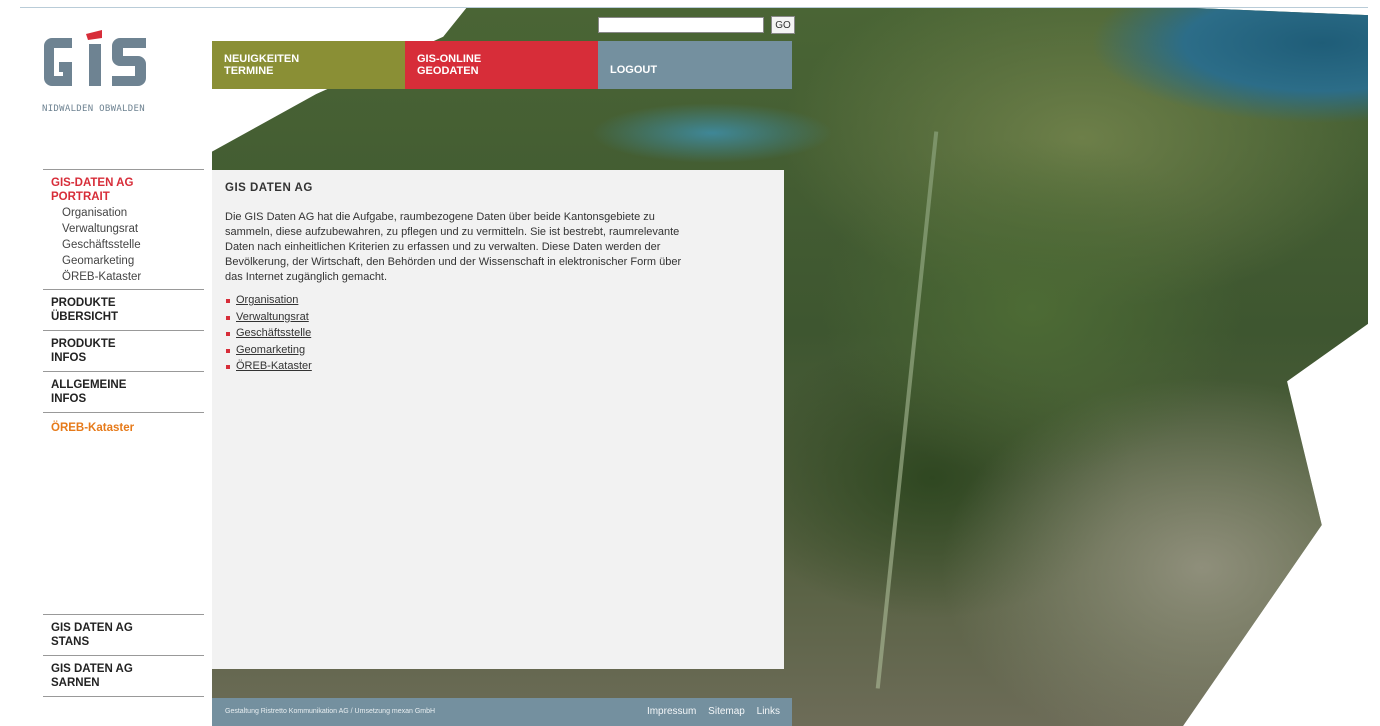 The width and height of the screenshot is (1380, 726). I want to click on footer-links: Impressum Sitemap Links, so click(709, 711).